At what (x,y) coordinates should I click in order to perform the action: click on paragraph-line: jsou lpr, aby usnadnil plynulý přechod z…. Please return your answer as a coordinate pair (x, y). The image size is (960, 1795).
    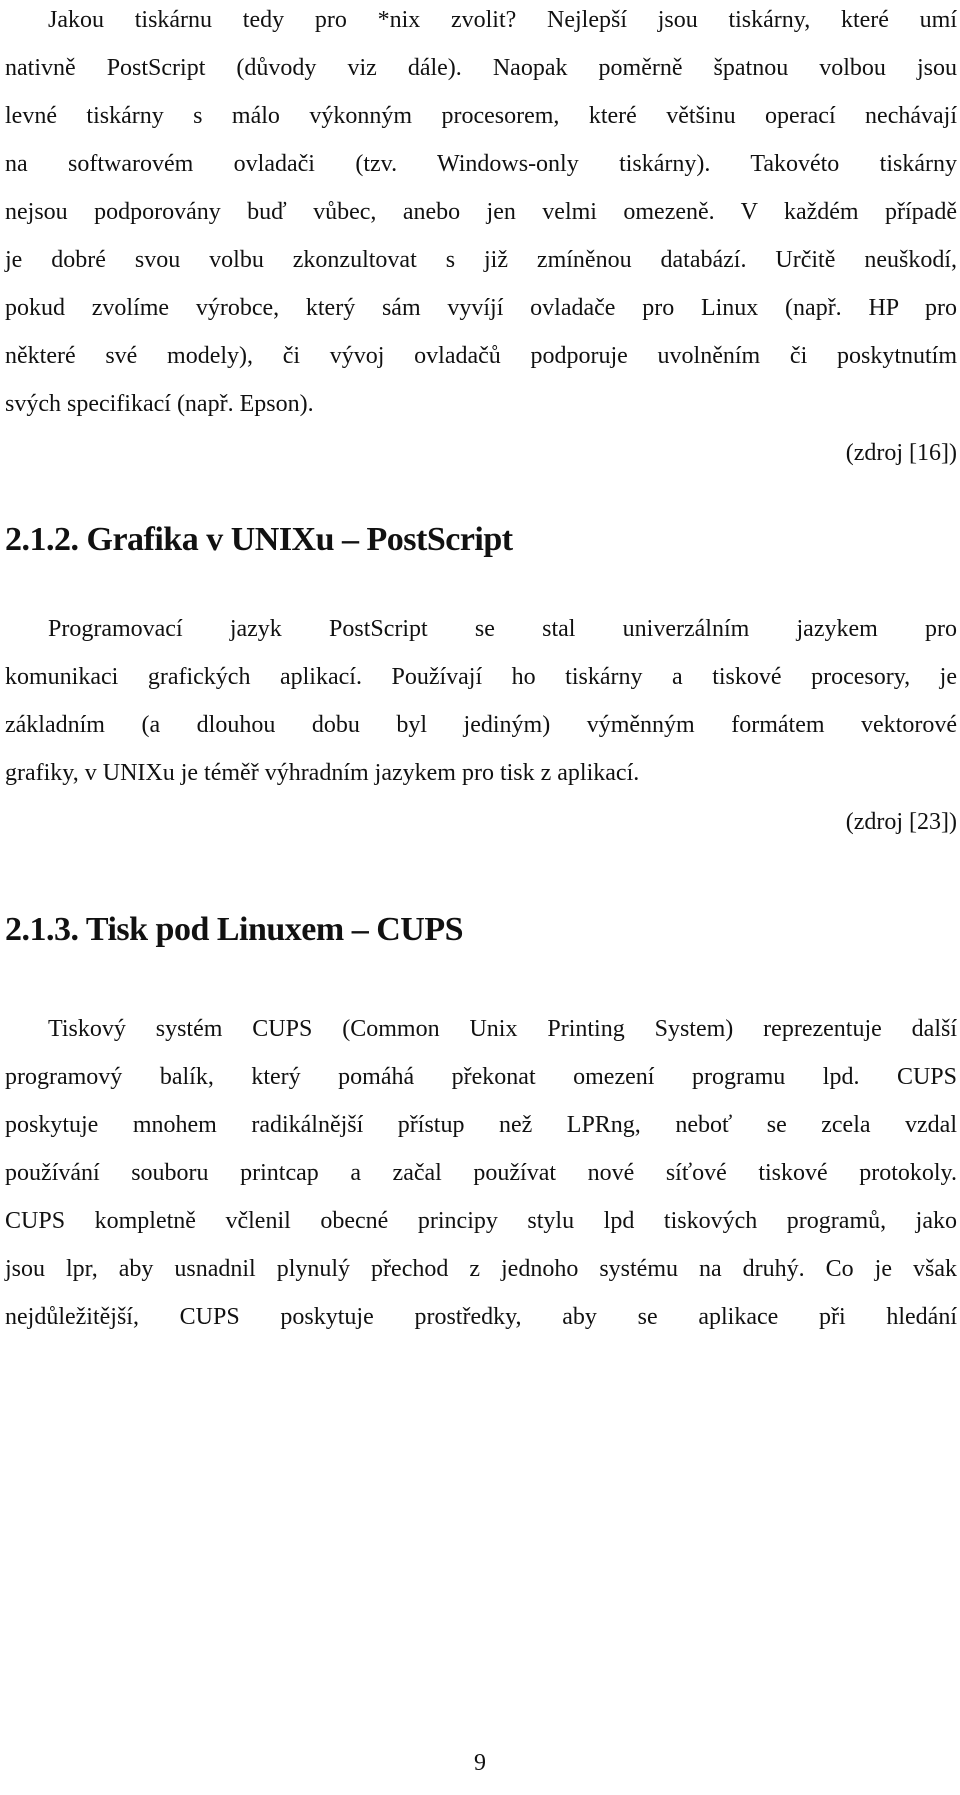
    Looking at the image, I should click on (481, 1269).